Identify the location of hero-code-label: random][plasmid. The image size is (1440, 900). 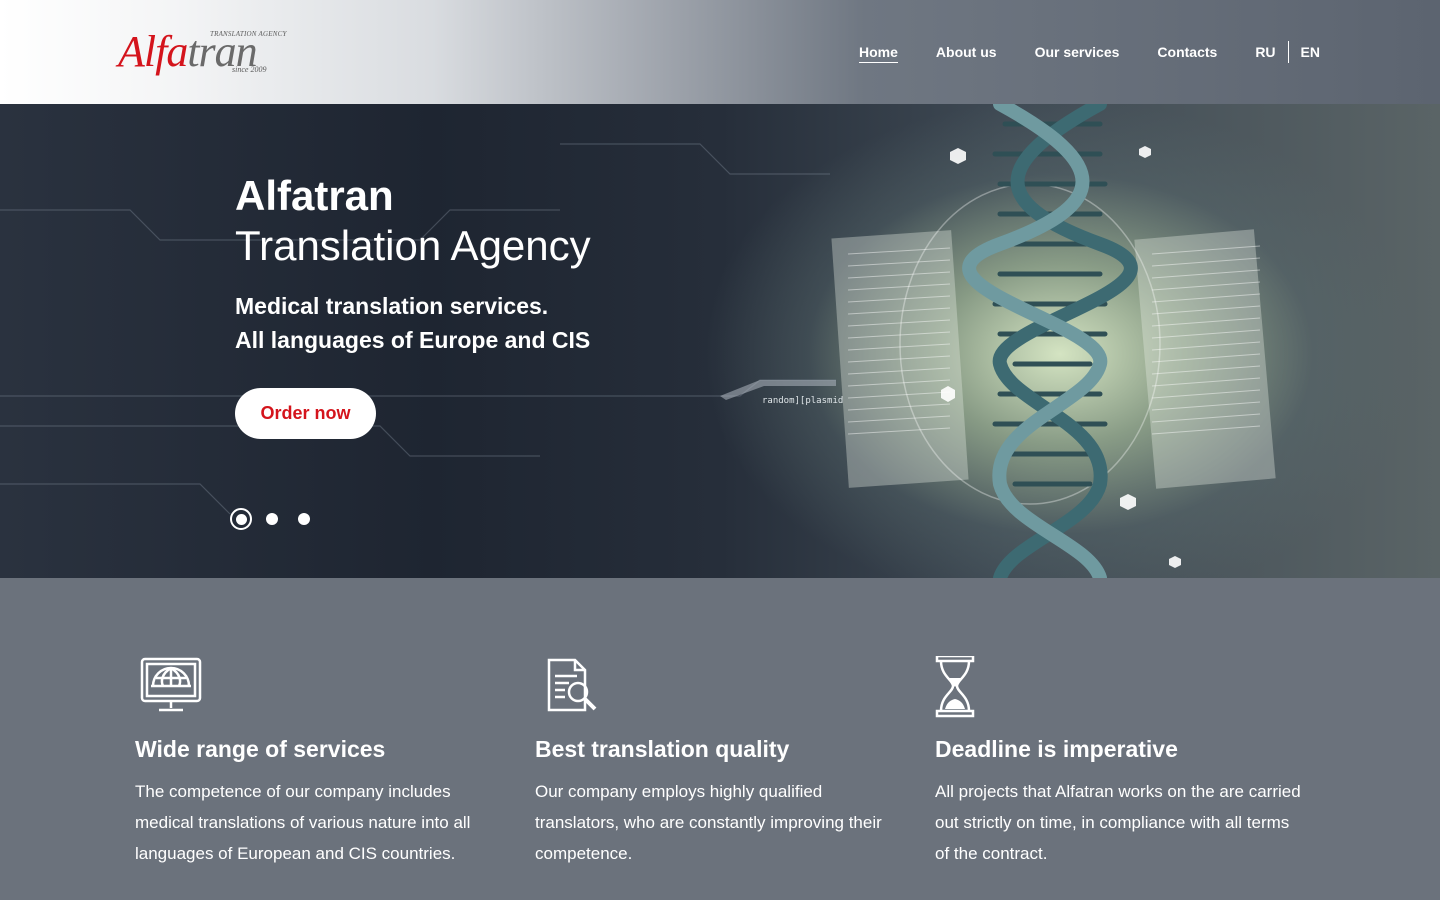
(803, 401).